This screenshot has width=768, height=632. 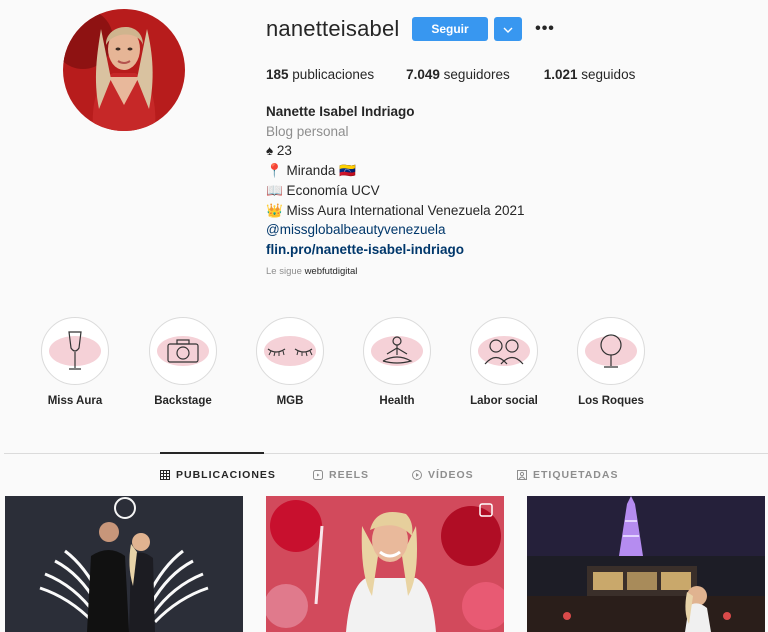 I want to click on follow-button: Seguir, so click(x=450, y=29).